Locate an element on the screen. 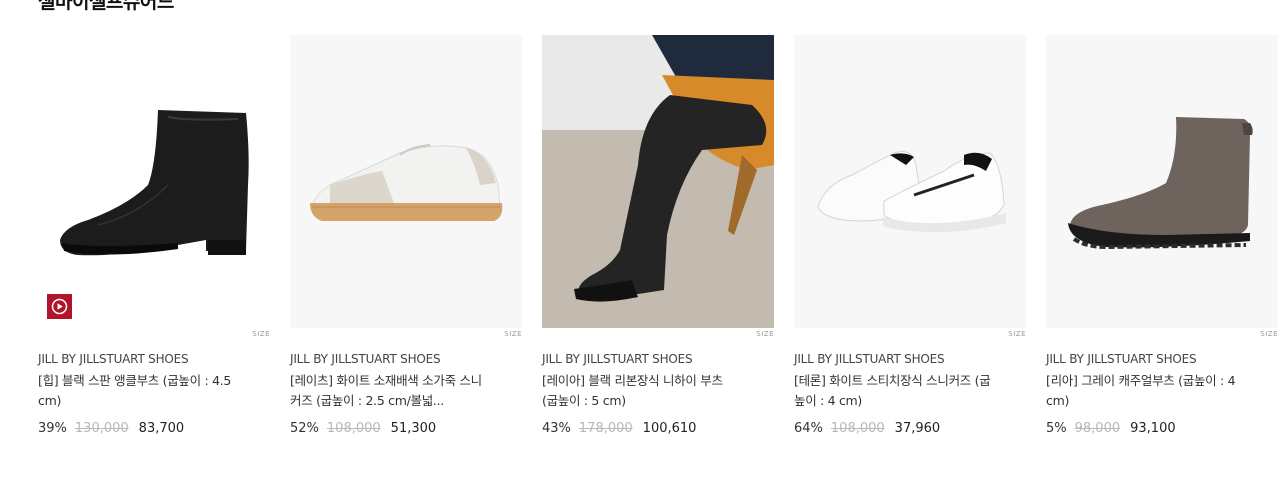 The width and height of the screenshot is (1288, 480). sale-price: 37,960 is located at coordinates (917, 428).